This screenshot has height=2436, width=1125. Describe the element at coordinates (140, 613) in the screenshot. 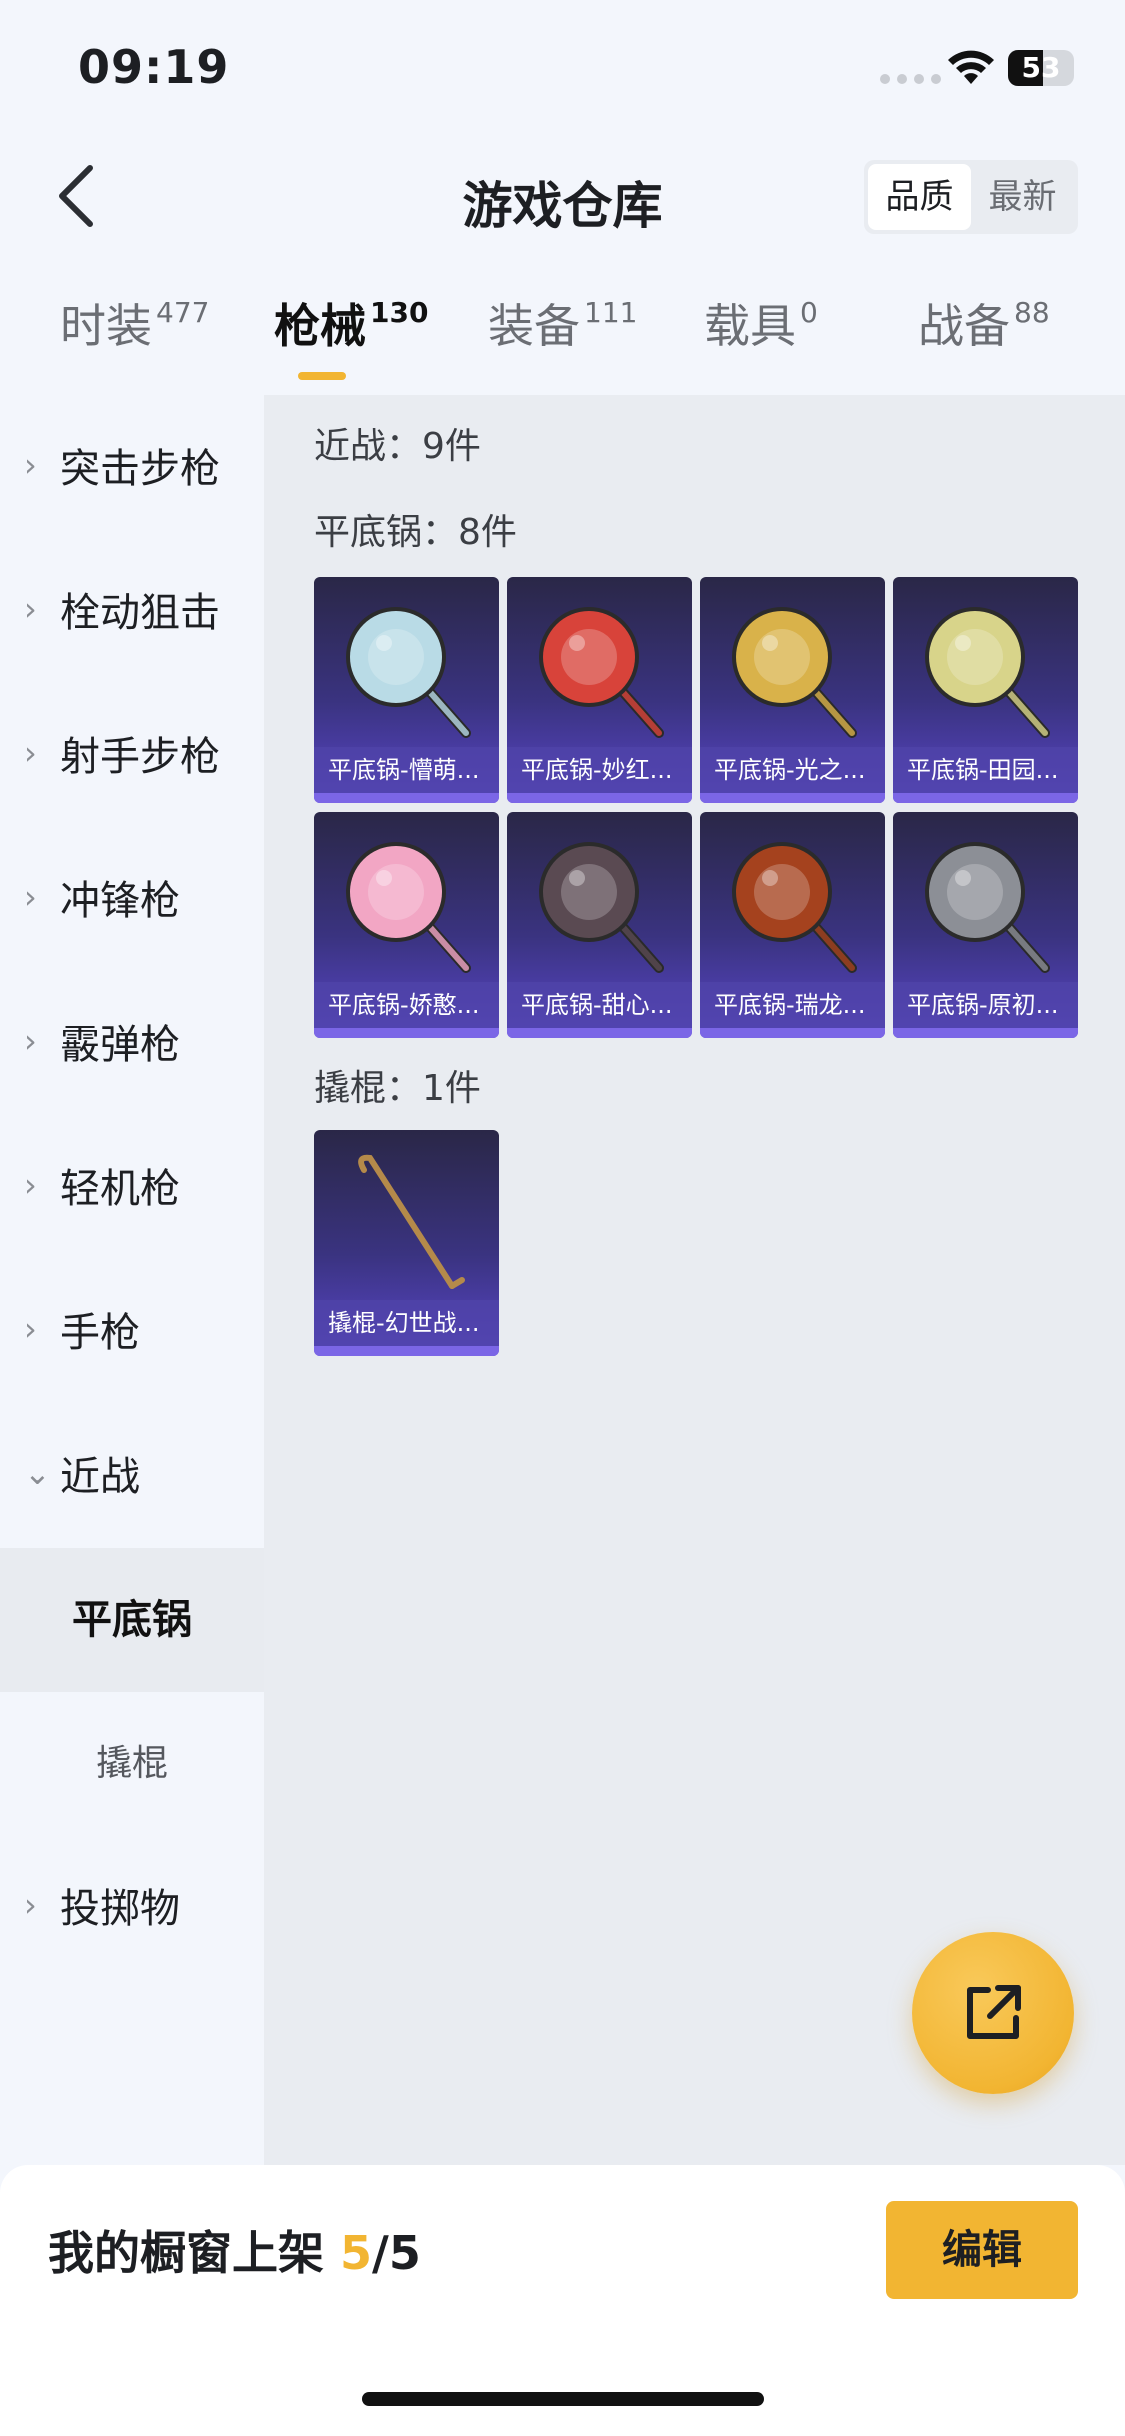

I see `sidebar-item-label: 栓动狙击` at that location.